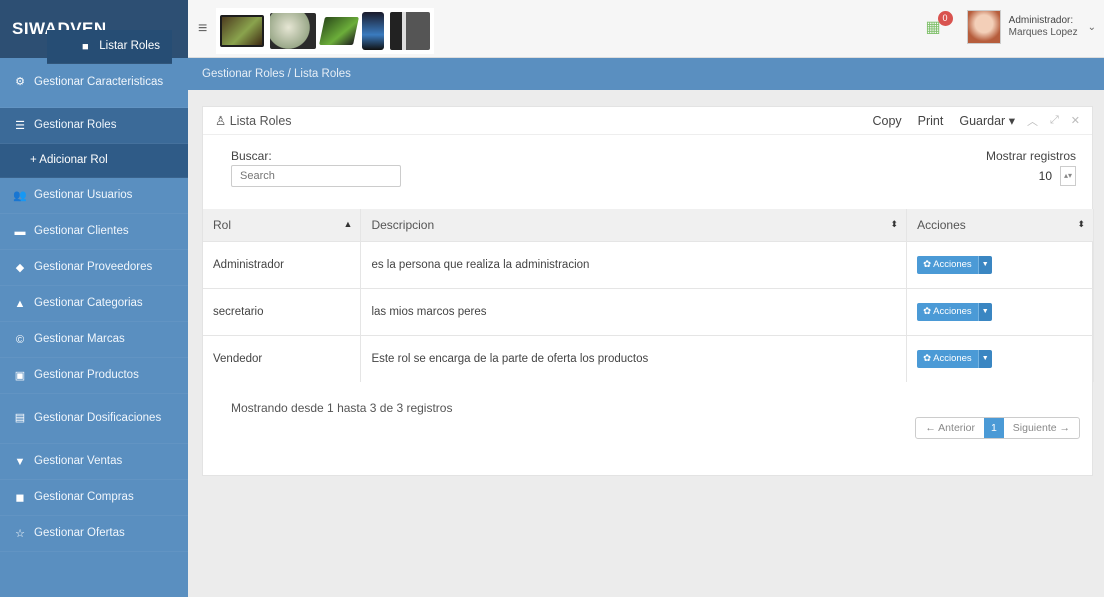  What do you see at coordinates (282, 225) in the screenshot?
I see `column-header-rol: Rol ▲` at bounding box center [282, 225].